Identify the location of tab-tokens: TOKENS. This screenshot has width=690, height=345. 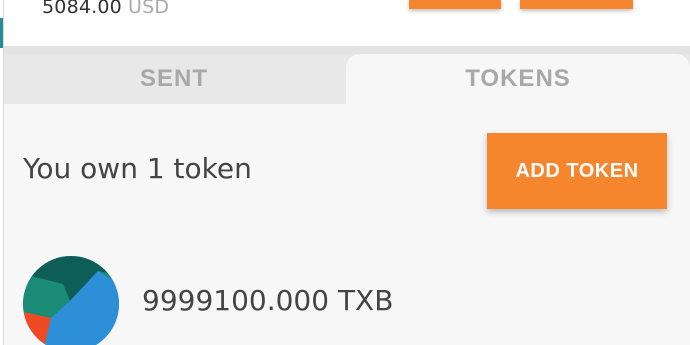
(518, 79).